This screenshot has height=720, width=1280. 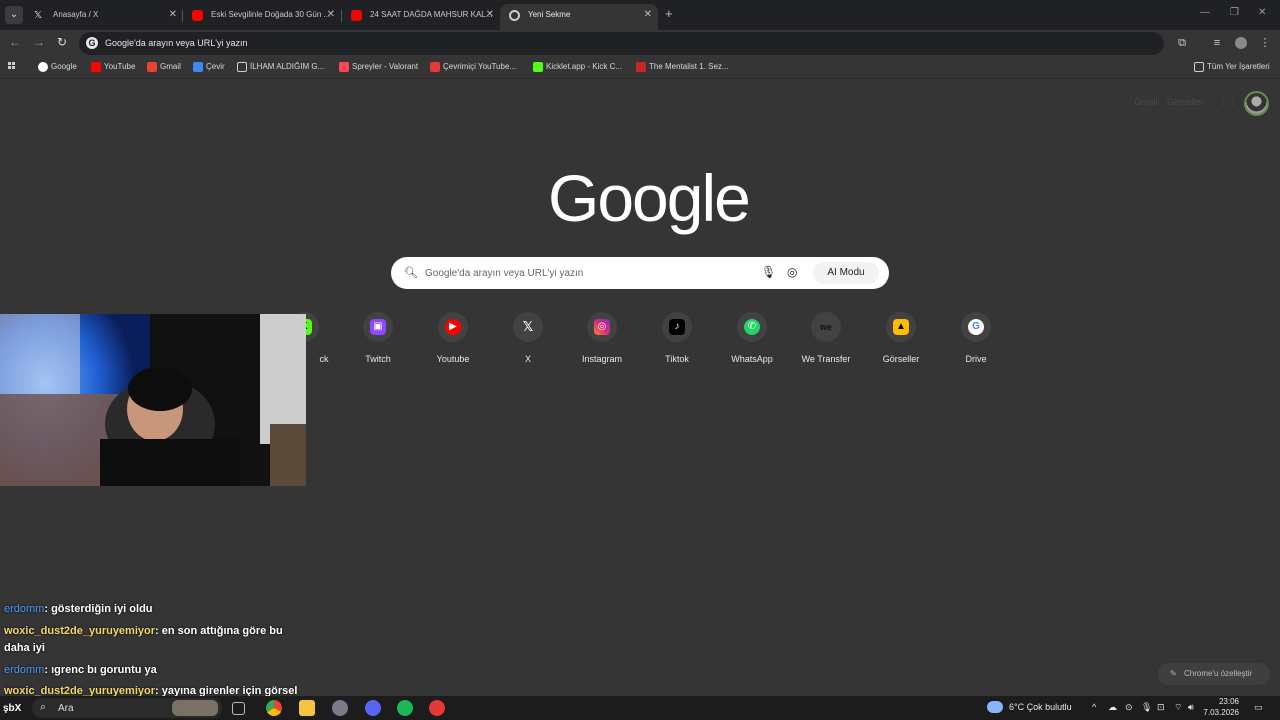 What do you see at coordinates (15, 42) in the screenshot?
I see `back-arrow-icon: ←` at bounding box center [15, 42].